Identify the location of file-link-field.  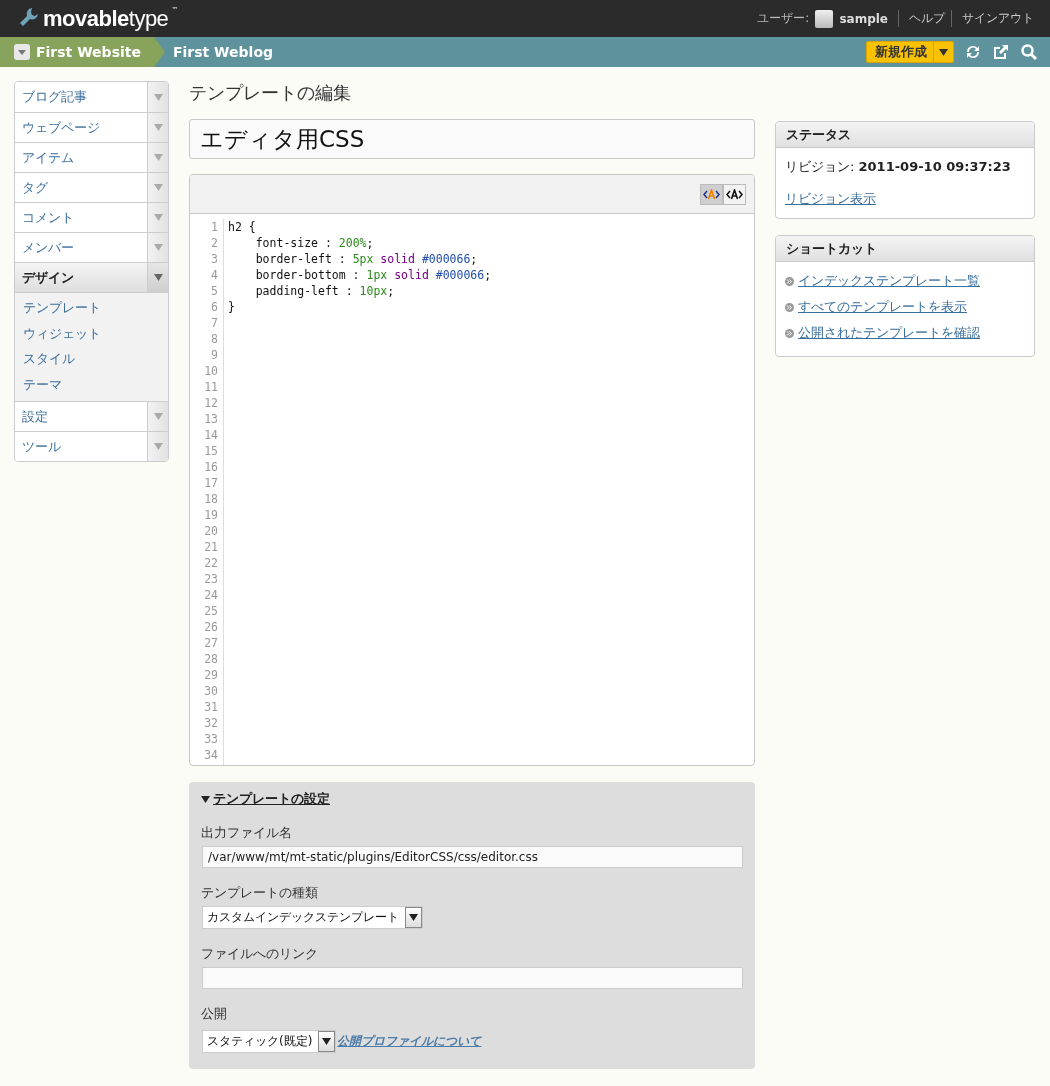
(472, 978).